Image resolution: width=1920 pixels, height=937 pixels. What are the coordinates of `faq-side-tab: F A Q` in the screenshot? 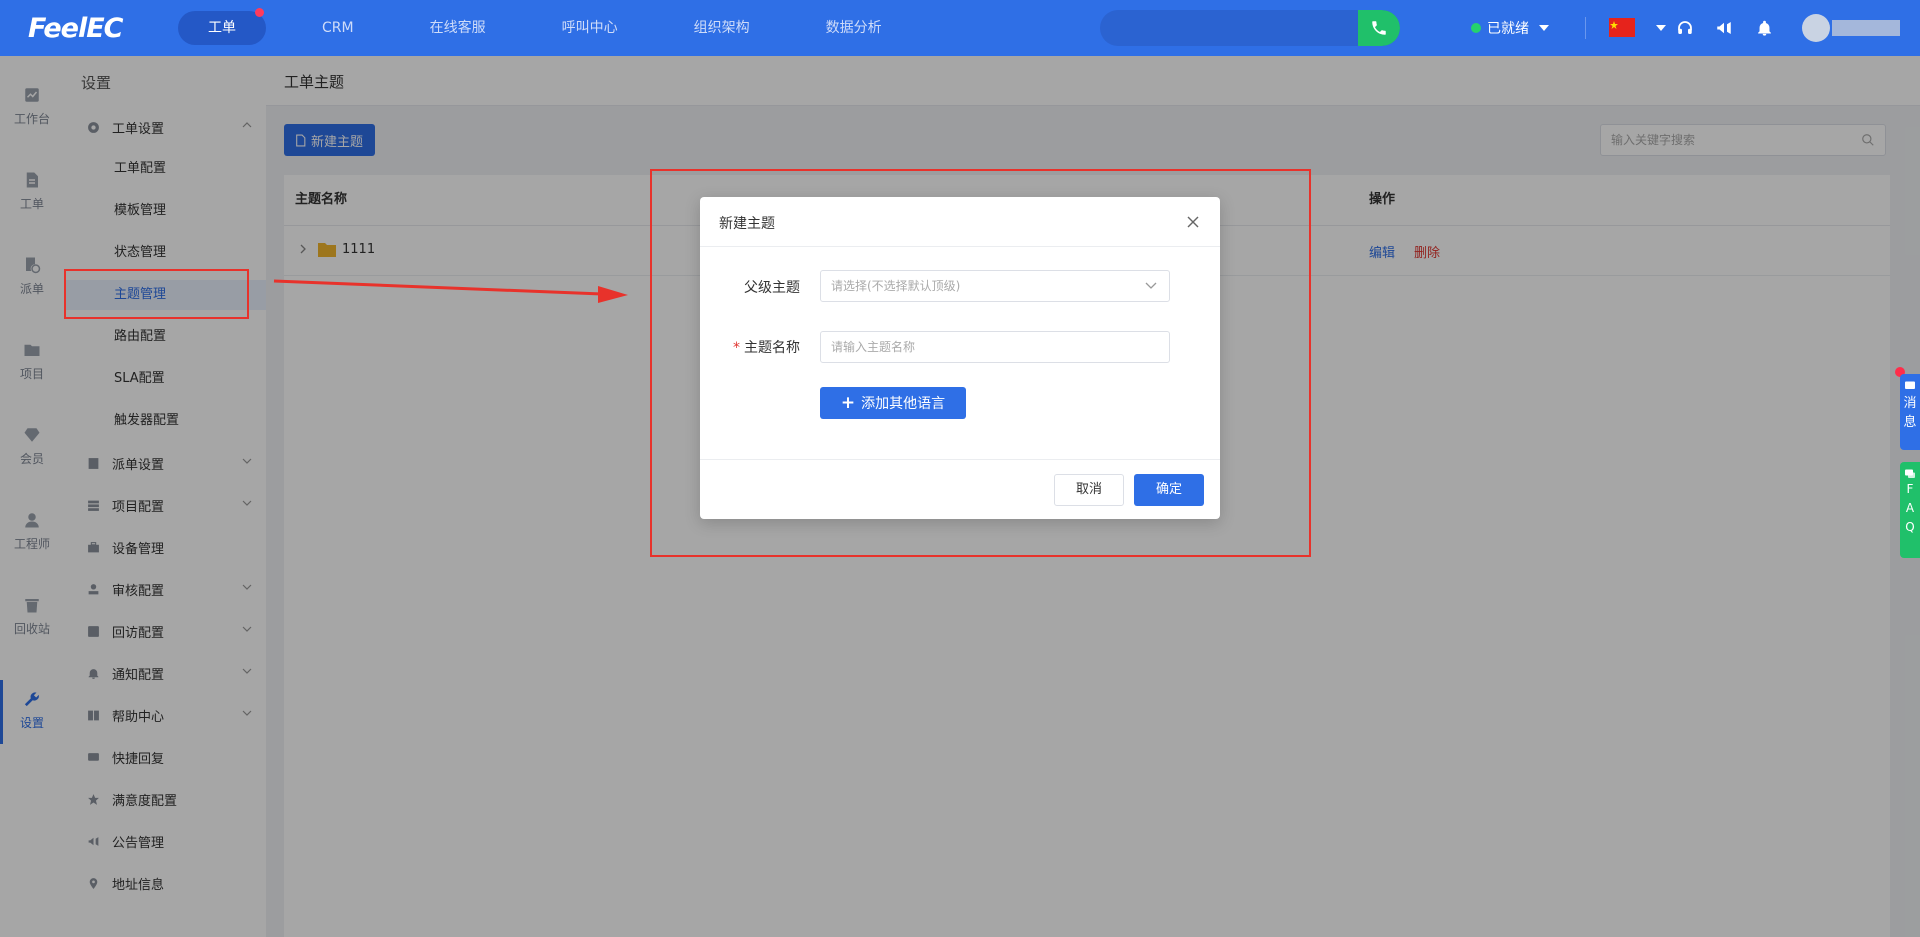 It's located at (1910, 510).